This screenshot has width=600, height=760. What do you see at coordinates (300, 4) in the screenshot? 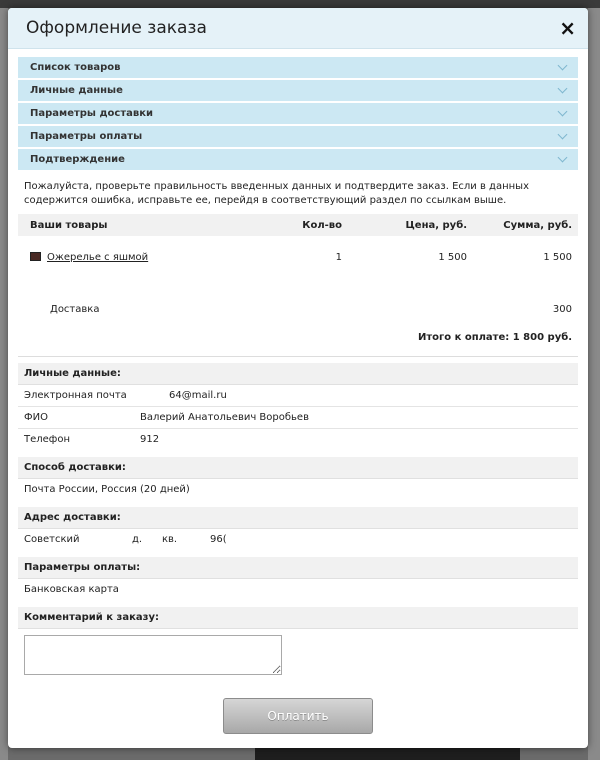
I see `background-topbar` at bounding box center [300, 4].